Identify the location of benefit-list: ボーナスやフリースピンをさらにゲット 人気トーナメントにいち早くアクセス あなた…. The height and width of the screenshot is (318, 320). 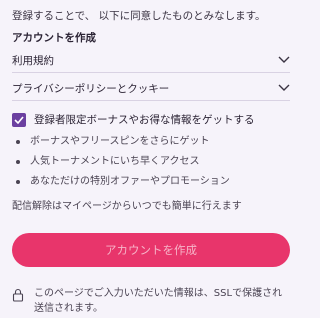
(123, 162).